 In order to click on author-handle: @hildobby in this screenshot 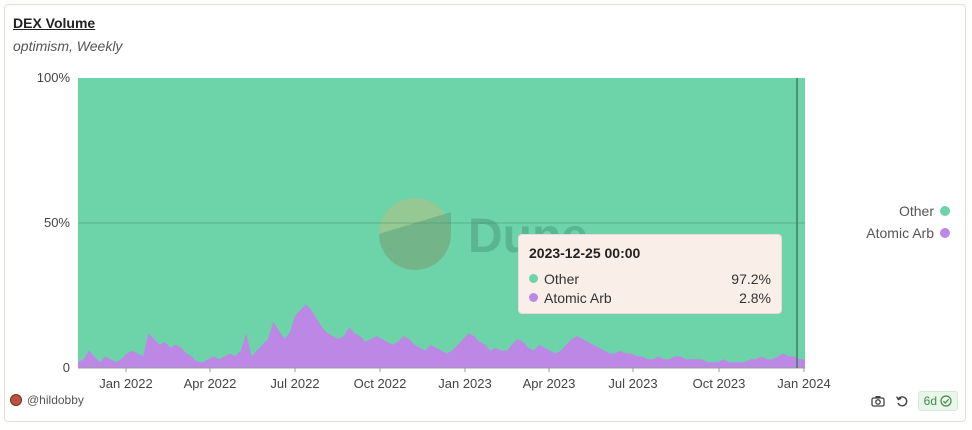, I will do `click(55, 400)`.